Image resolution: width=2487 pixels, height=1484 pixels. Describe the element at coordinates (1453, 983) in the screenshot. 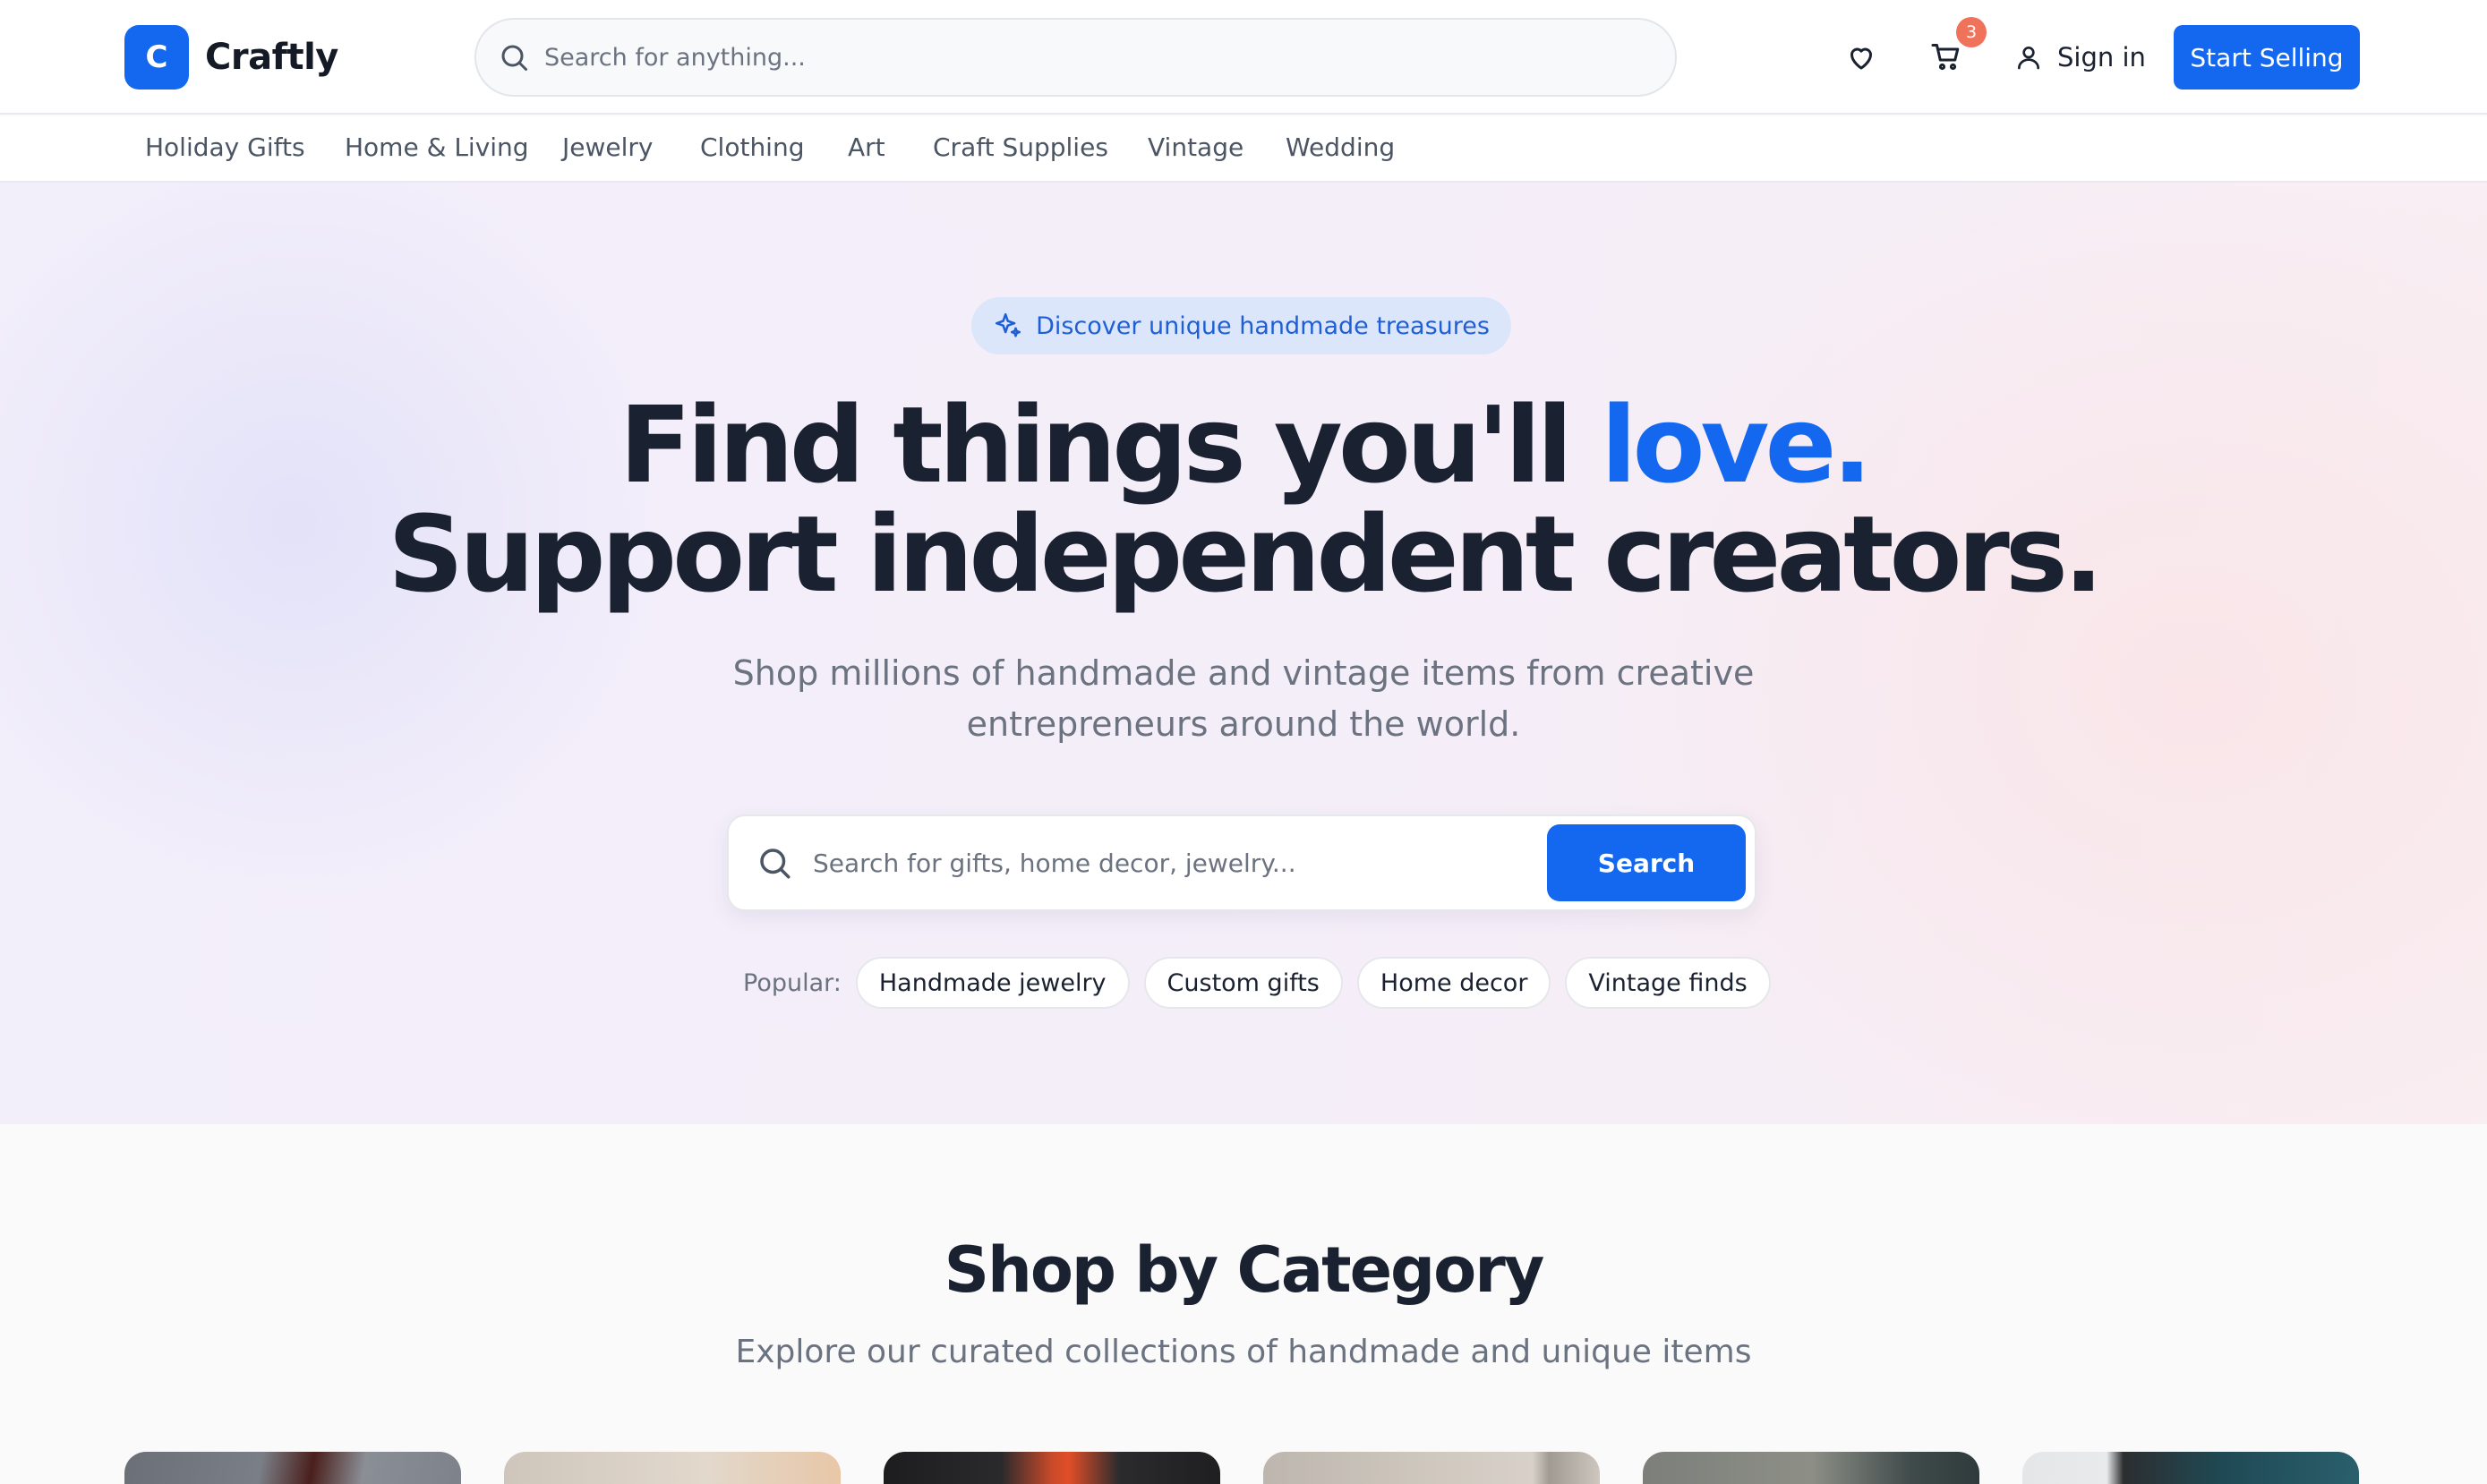

I see `popular-tag: Home decor` at that location.